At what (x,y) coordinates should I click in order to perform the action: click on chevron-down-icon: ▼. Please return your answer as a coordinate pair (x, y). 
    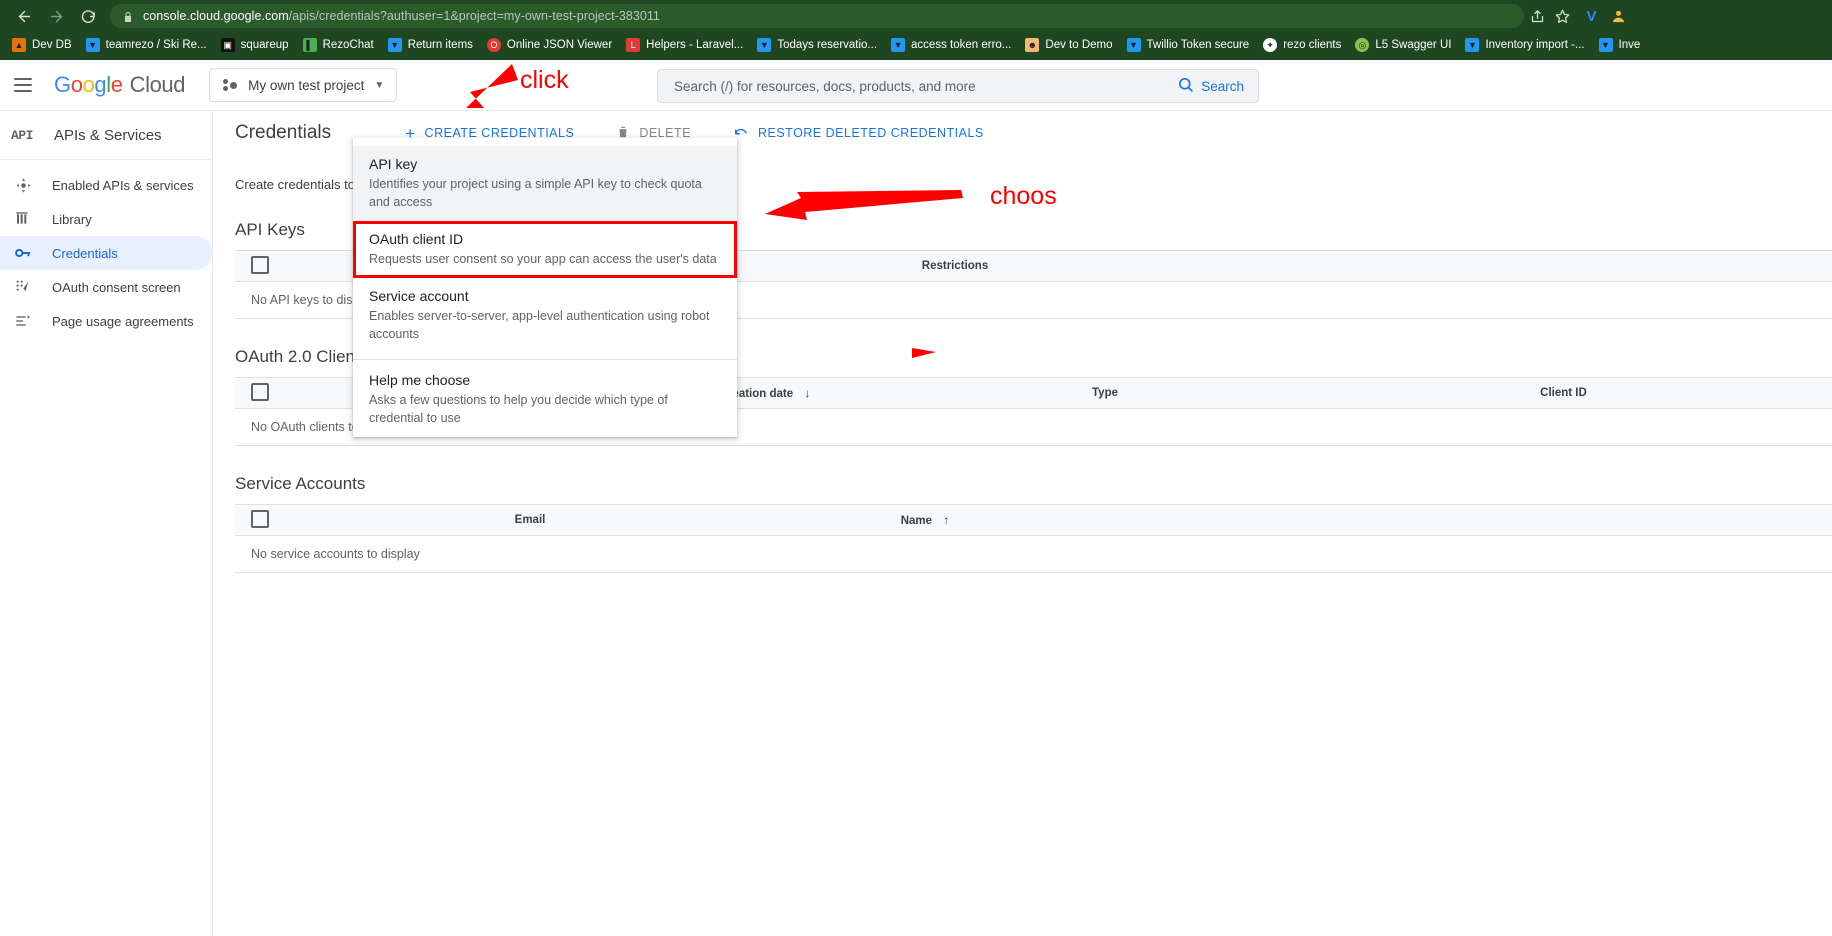
    Looking at the image, I should click on (379, 85).